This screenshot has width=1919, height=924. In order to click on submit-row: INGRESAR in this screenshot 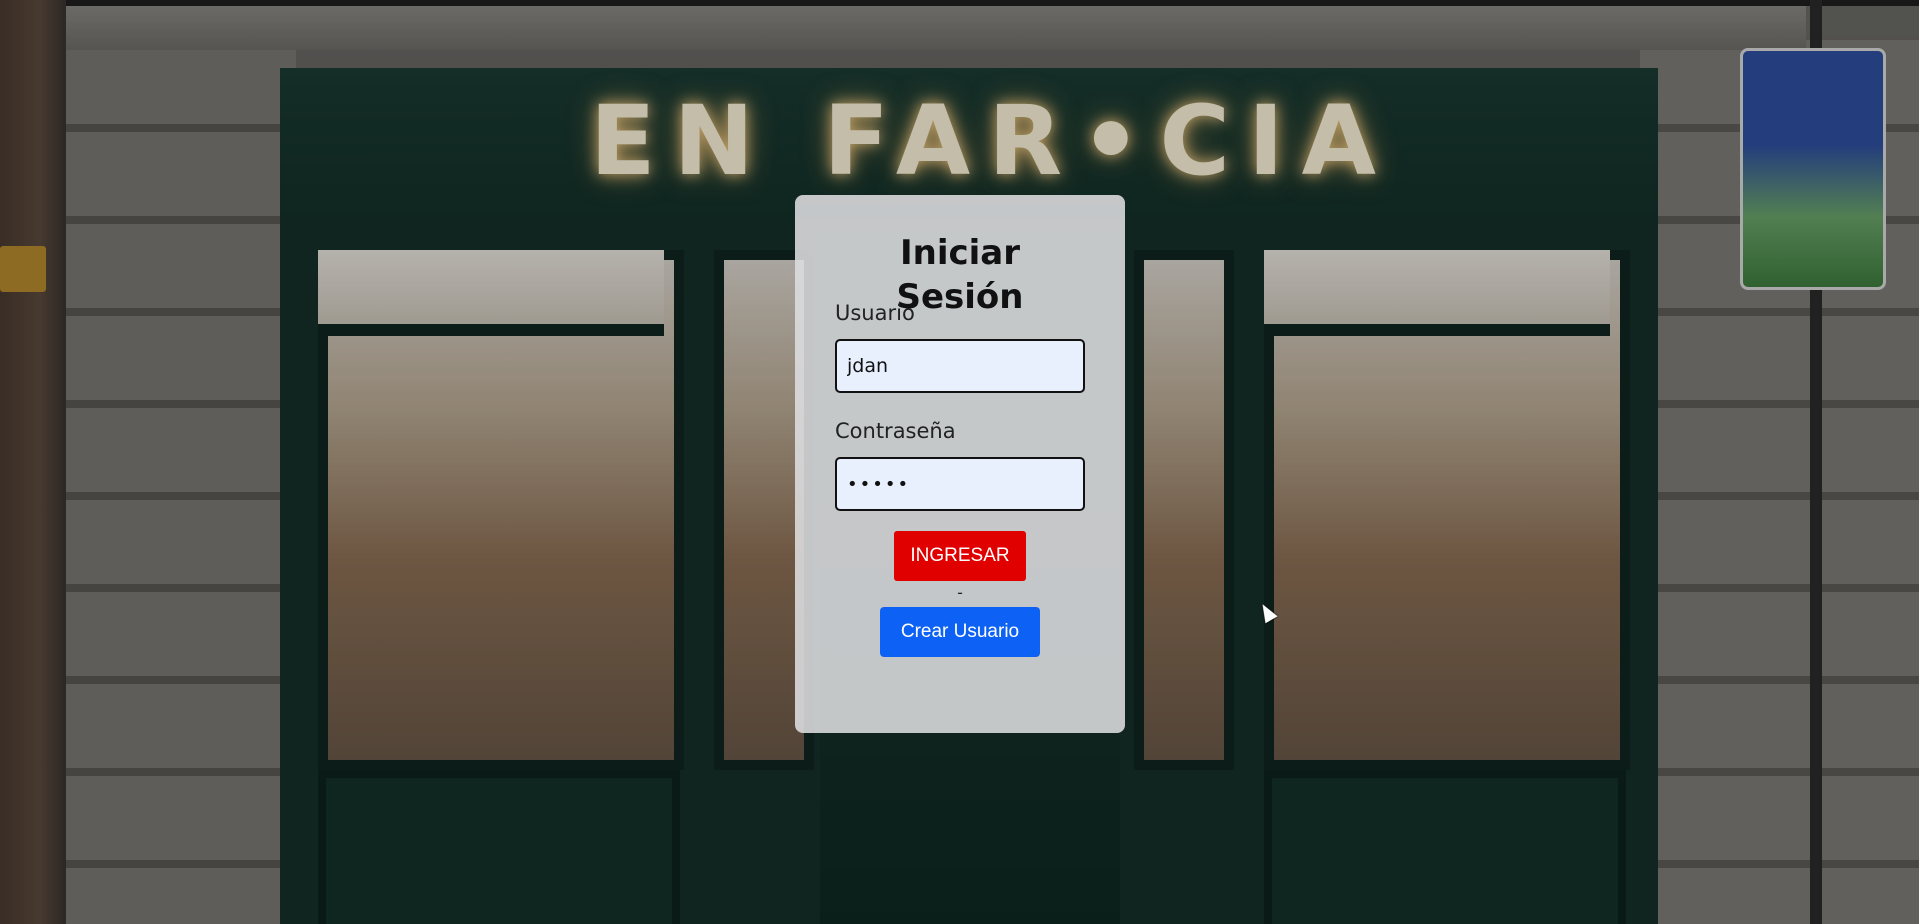, I will do `click(960, 546)`.